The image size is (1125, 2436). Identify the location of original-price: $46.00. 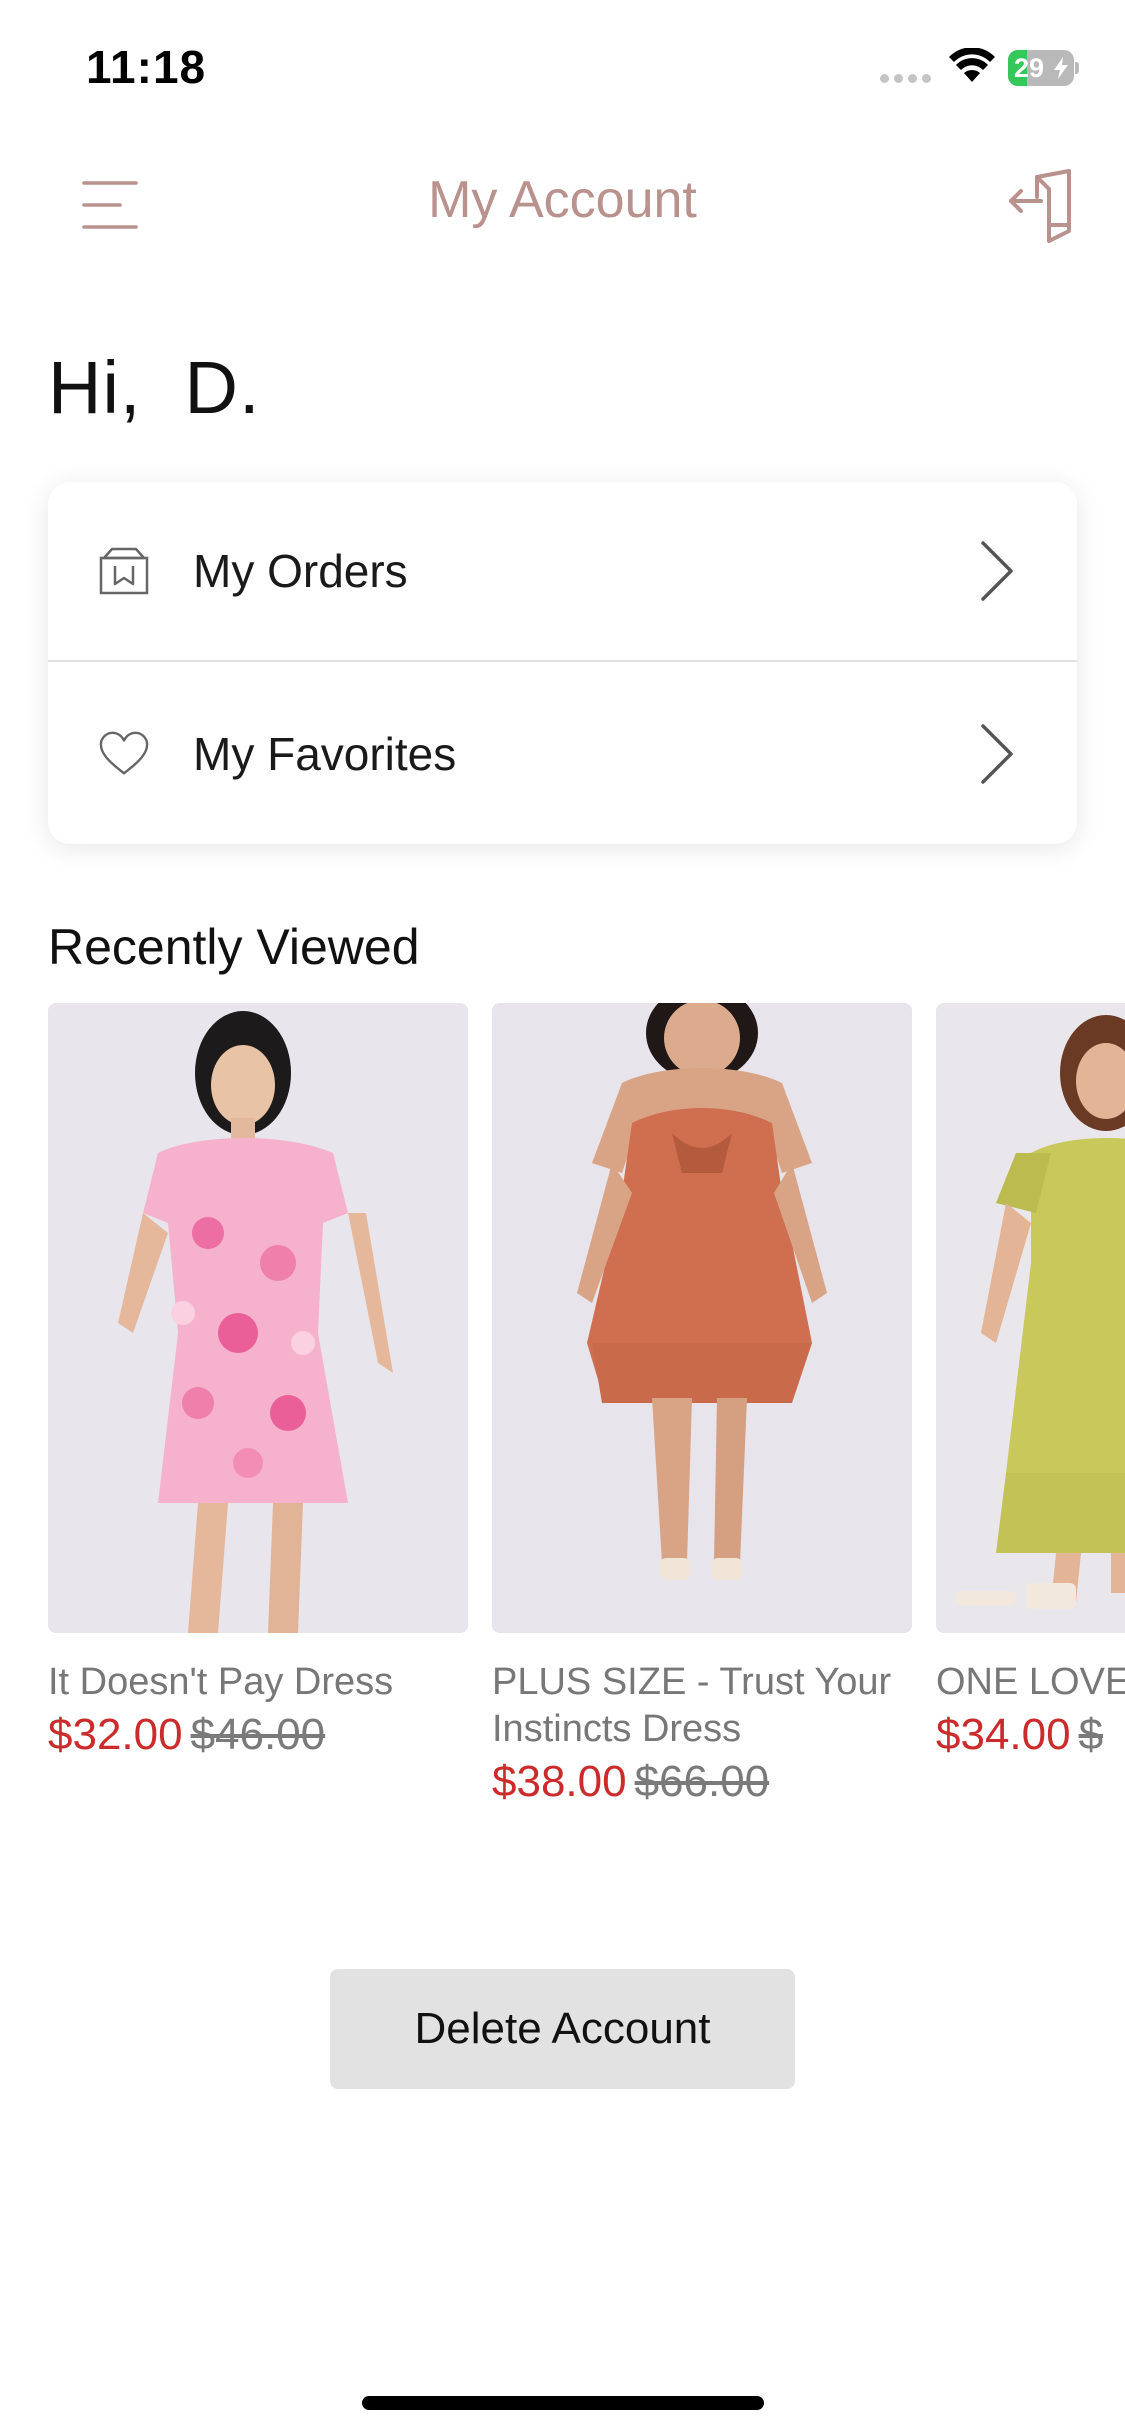
(258, 1734).